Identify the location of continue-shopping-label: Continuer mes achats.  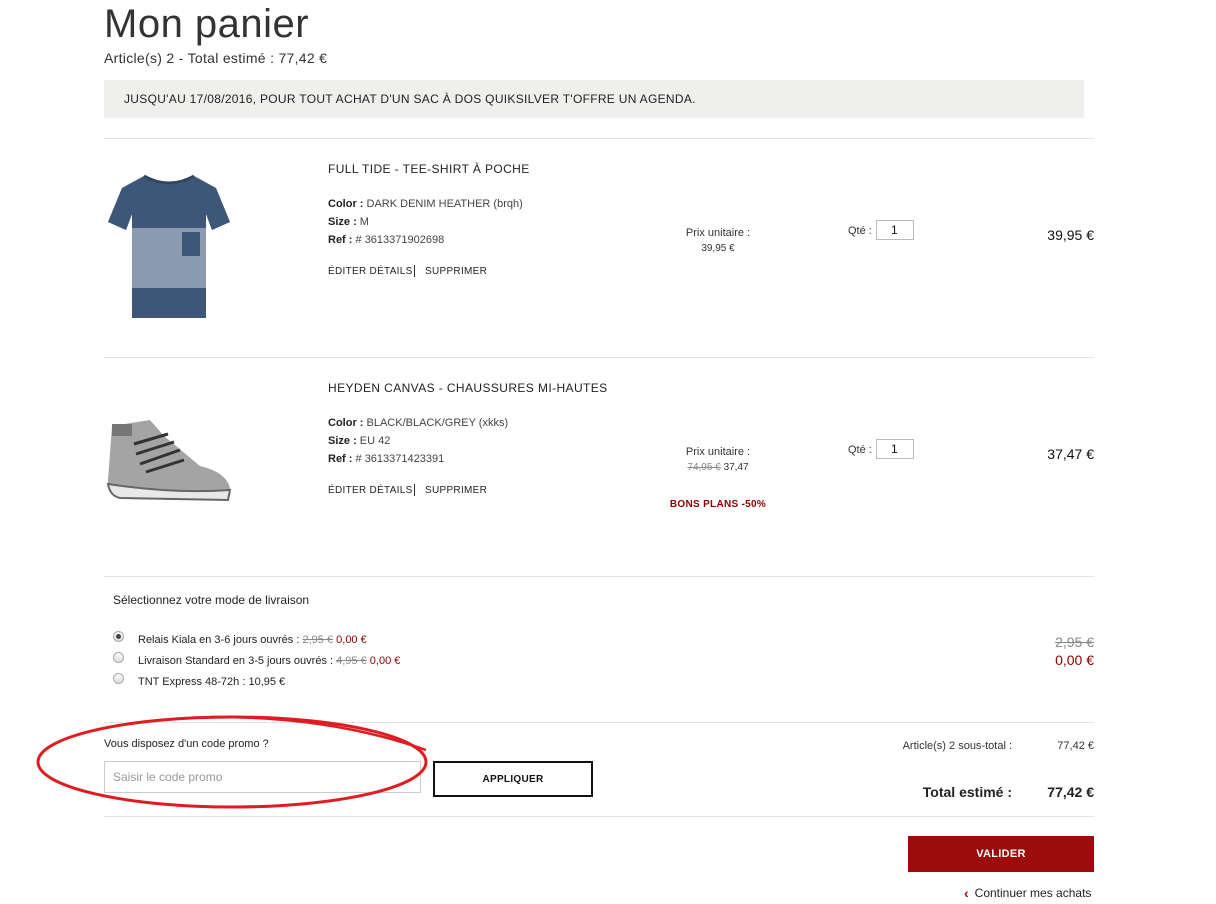
(1033, 893).